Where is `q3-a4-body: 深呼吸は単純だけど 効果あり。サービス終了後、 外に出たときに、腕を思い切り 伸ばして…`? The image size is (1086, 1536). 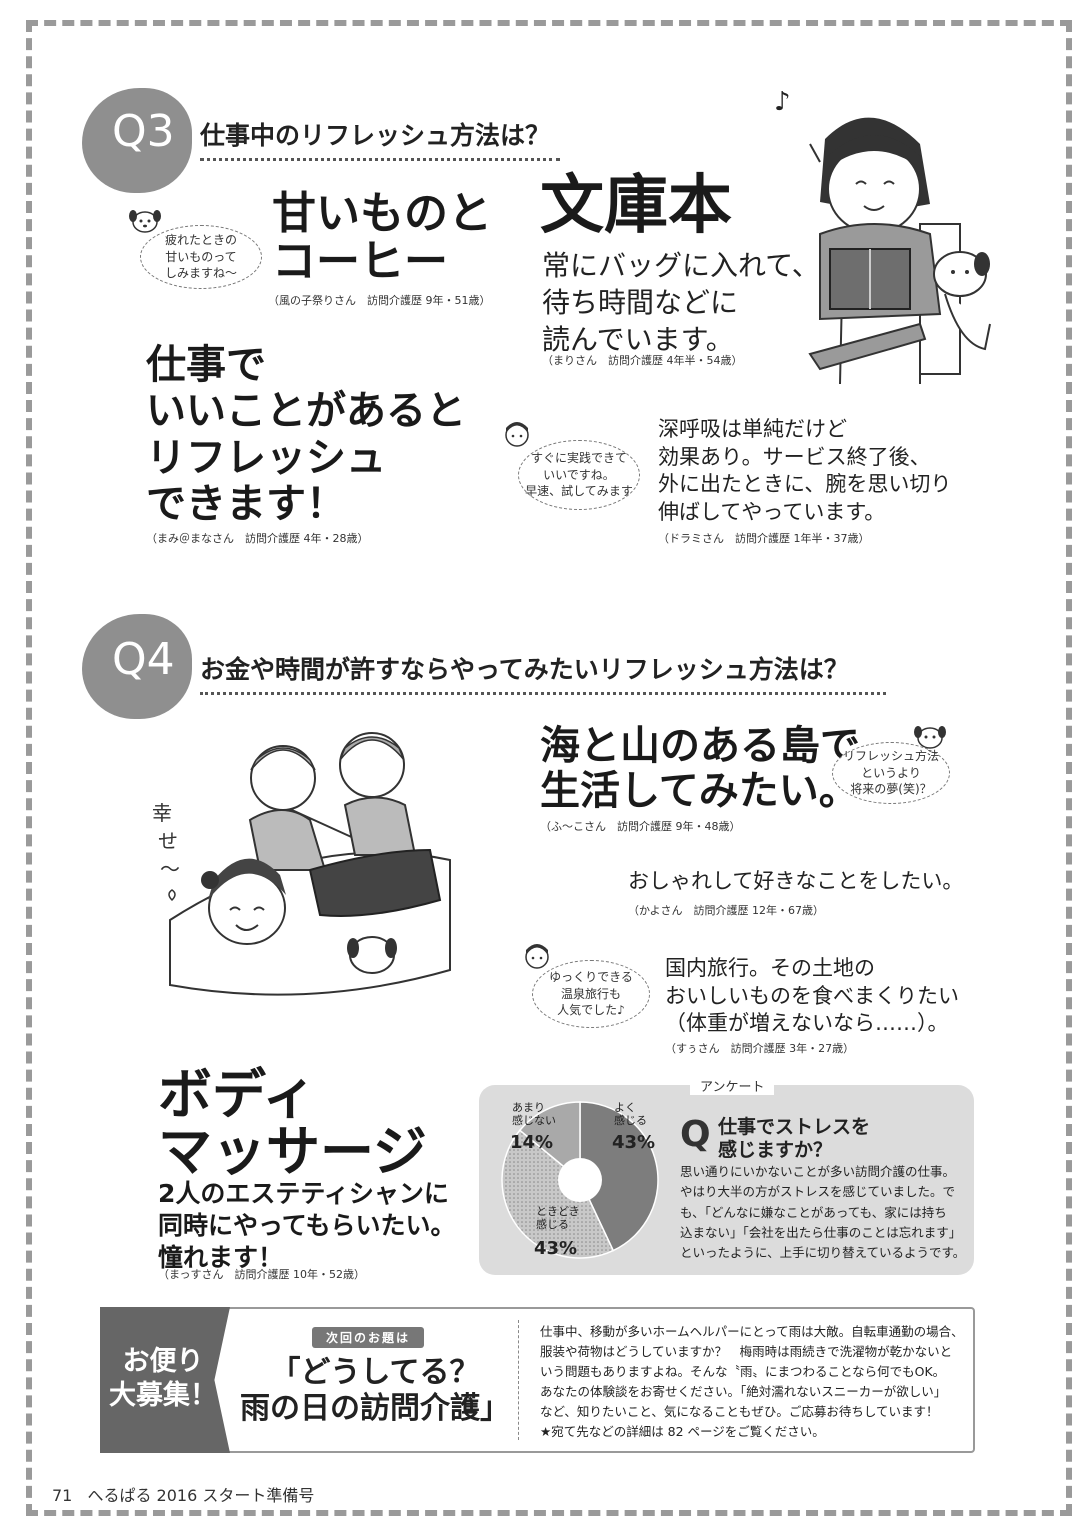
q3-a4-body: 深呼吸は単純だけど 効果あり。サービス終了後、 外に出たときに、腕を思い切り 伸ばして… is located at coordinates (805, 471).